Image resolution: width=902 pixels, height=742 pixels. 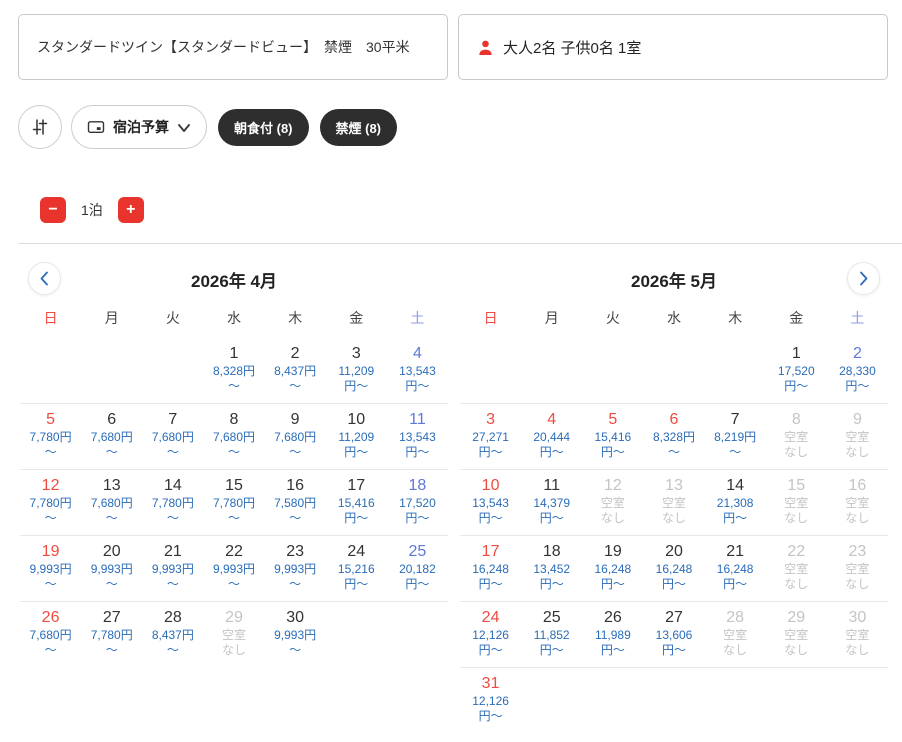 I want to click on calendar-day-cell: 1 17,520 円〜, so click(x=796, y=369).